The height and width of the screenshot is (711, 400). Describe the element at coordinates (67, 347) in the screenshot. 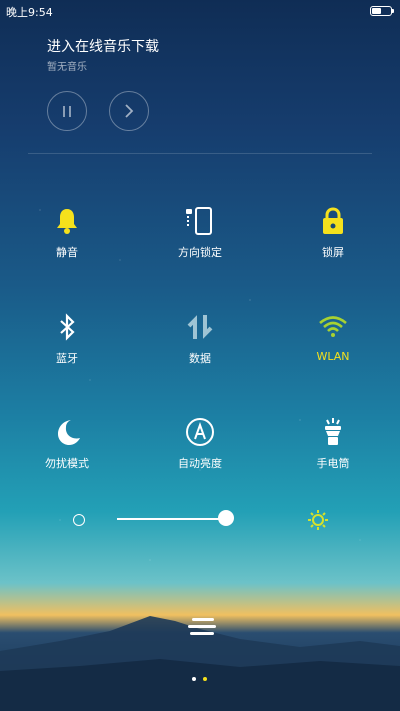

I see `tile-bluetooth: 蓝牙` at that location.